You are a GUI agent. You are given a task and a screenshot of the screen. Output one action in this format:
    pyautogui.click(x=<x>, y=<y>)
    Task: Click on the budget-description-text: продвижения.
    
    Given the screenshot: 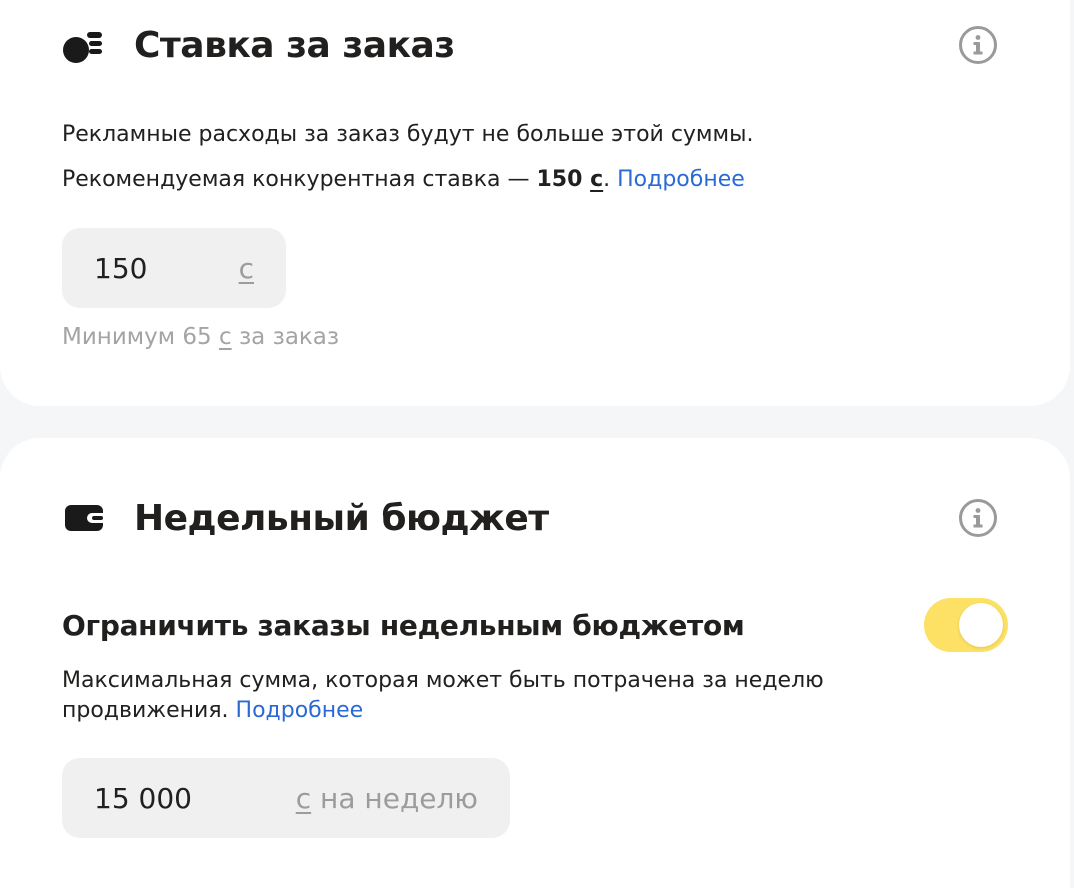 What is the action you would take?
    pyautogui.click(x=149, y=710)
    